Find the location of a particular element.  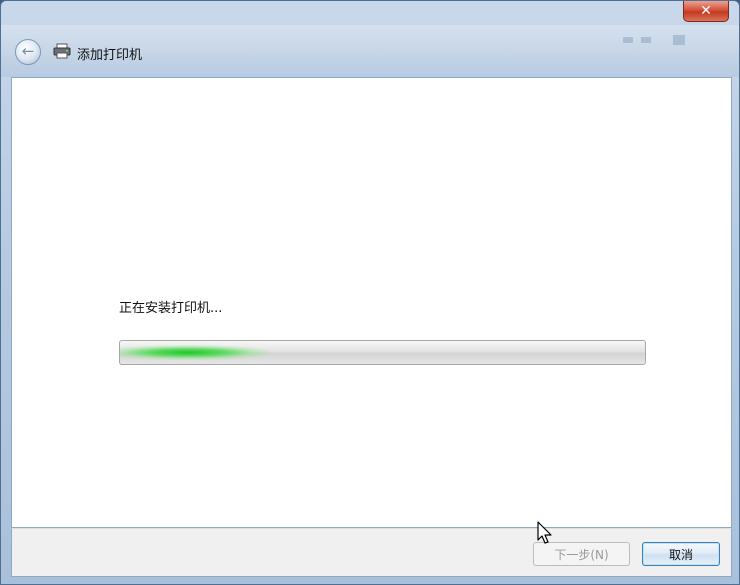

back-button: ← is located at coordinates (28, 52).